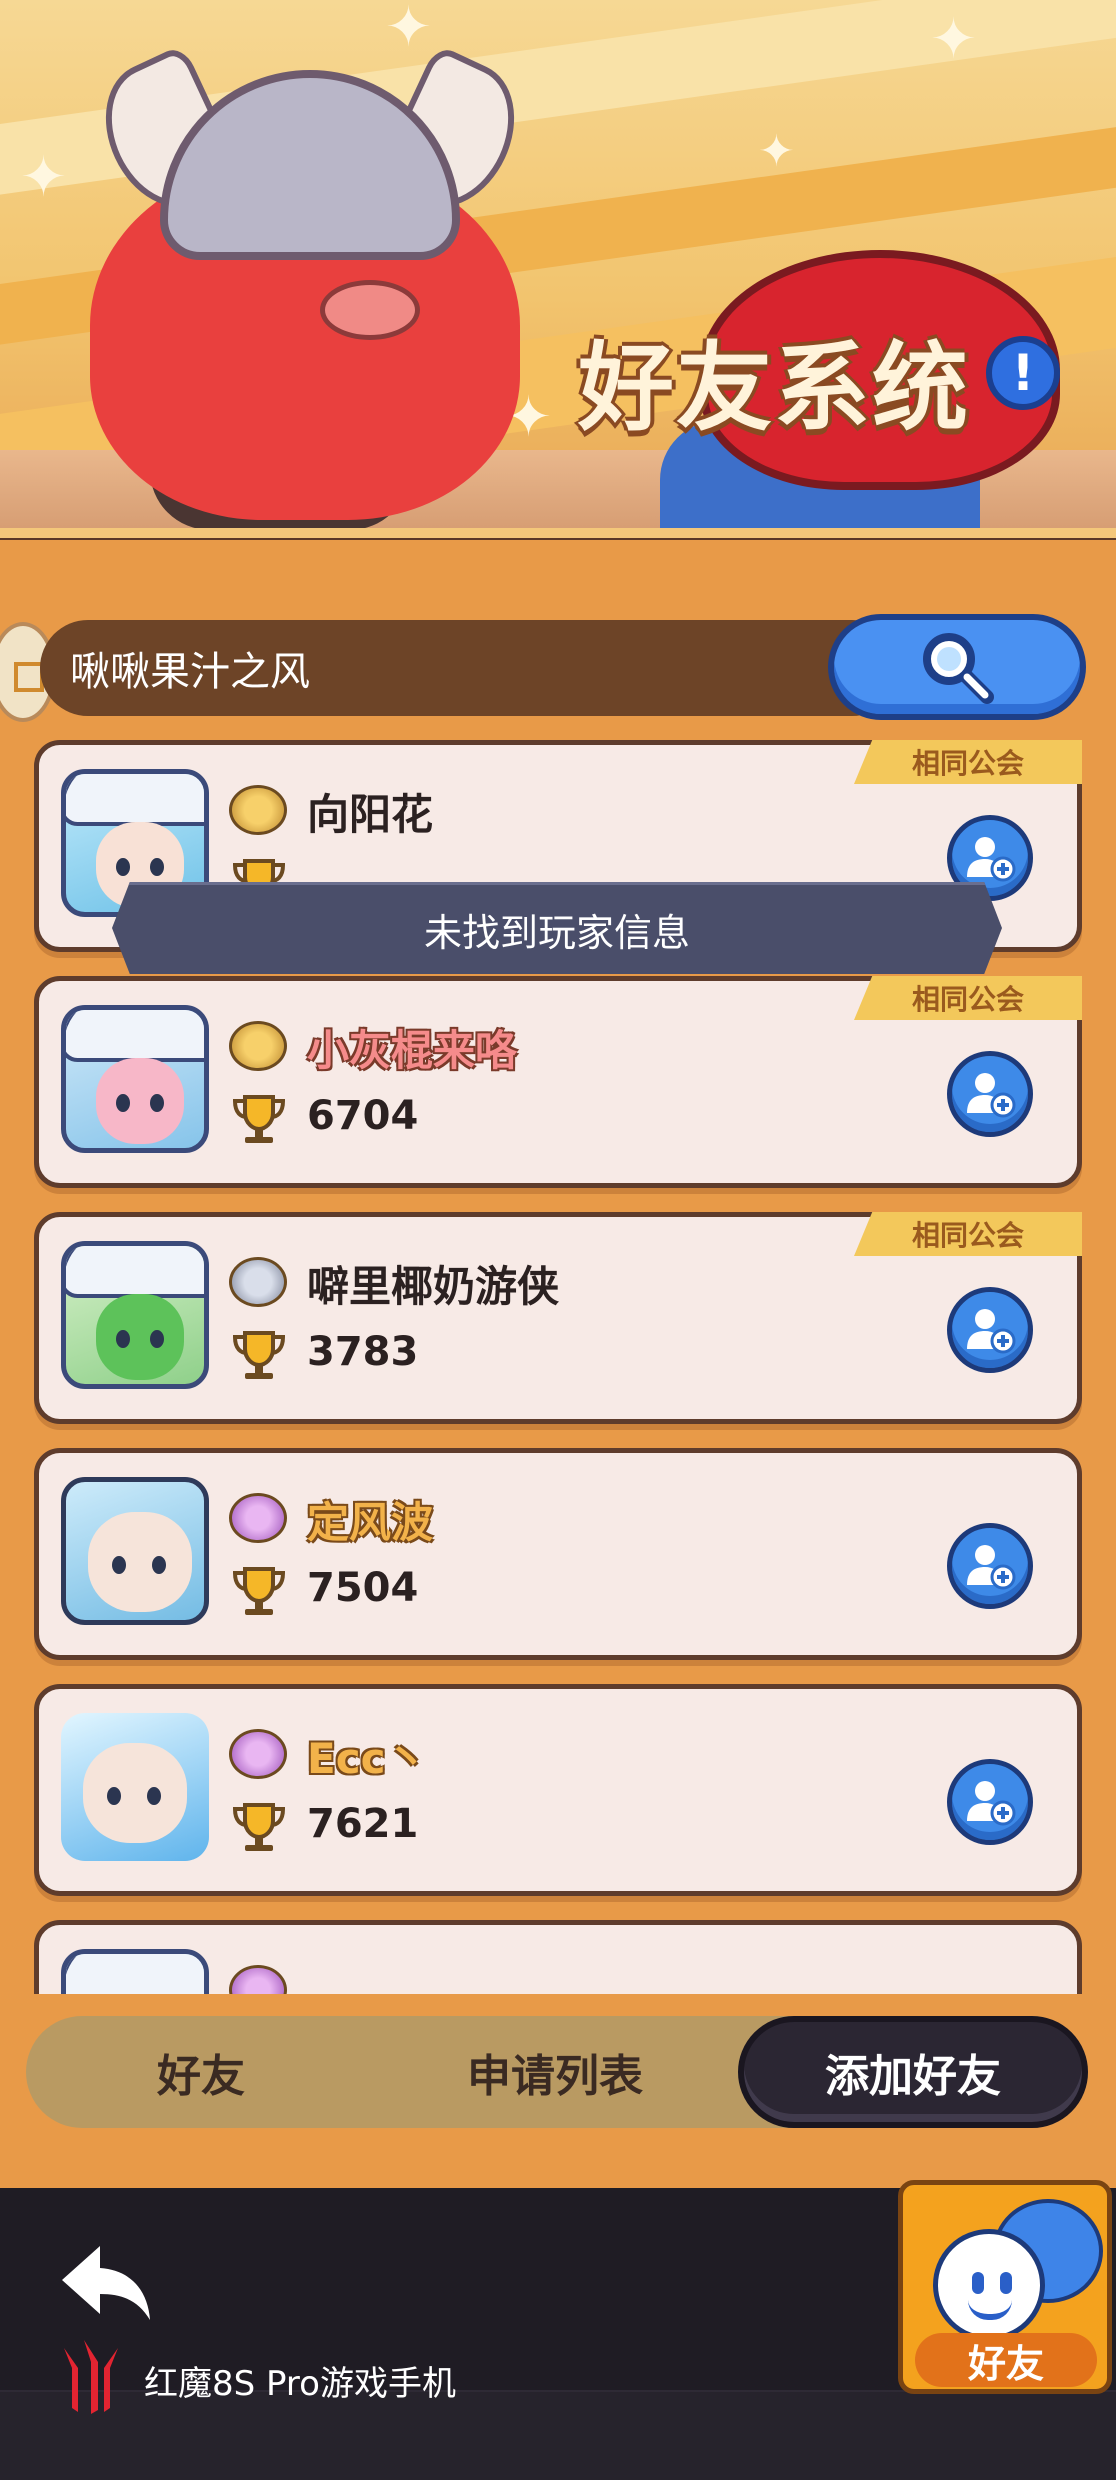 This screenshot has height=2480, width=1116. What do you see at coordinates (258, 1282) in the screenshot?
I see `silver-helmet-icon` at bounding box center [258, 1282].